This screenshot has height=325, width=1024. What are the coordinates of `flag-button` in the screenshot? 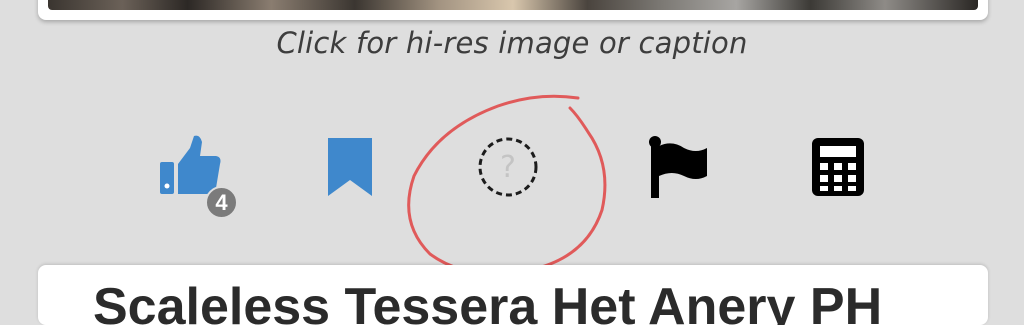 It's located at (680, 175).